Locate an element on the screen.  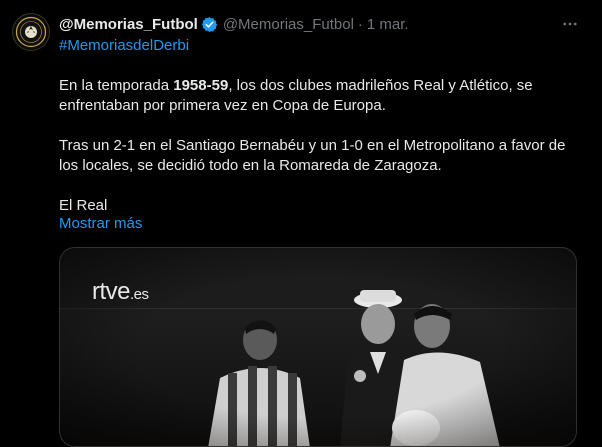
verified-badge-icon is located at coordinates (209, 24).